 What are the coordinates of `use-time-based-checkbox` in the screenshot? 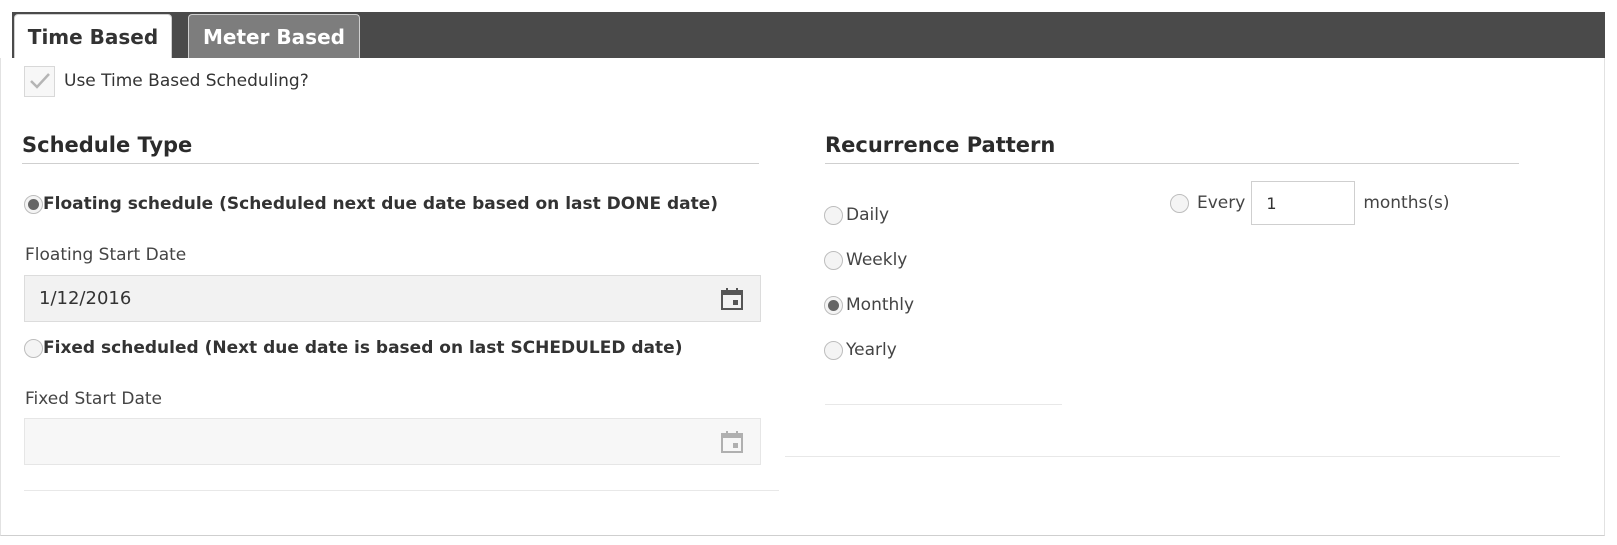 It's located at (39, 81).